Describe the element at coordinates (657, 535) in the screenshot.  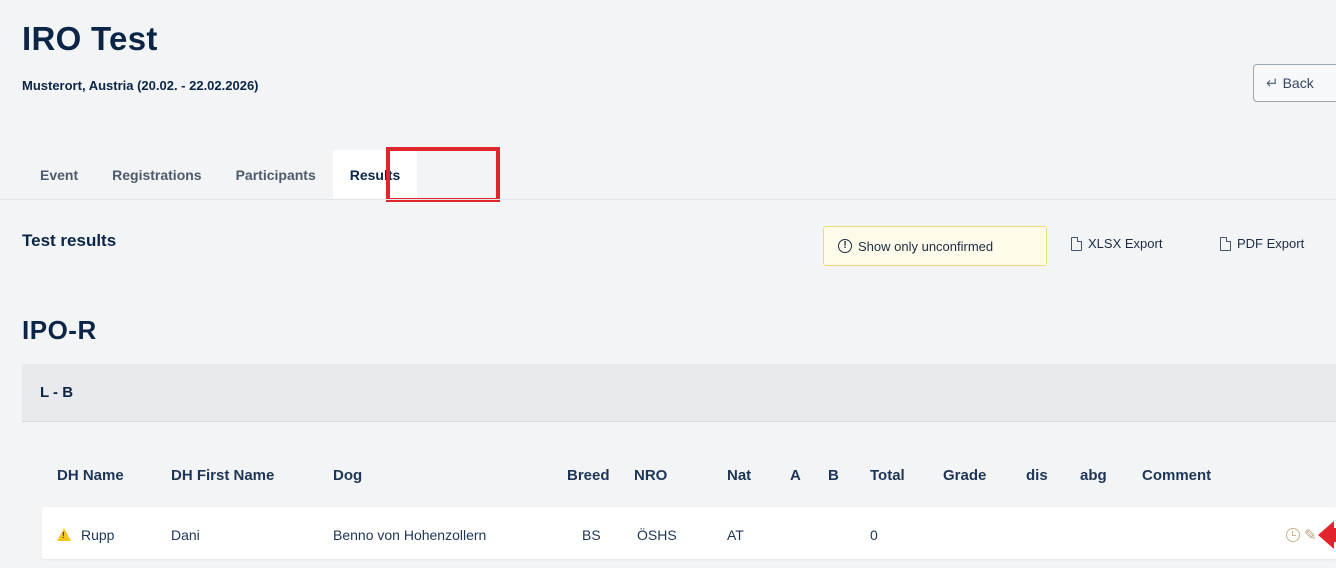
I see `cell-nro: ÖSHS` at that location.